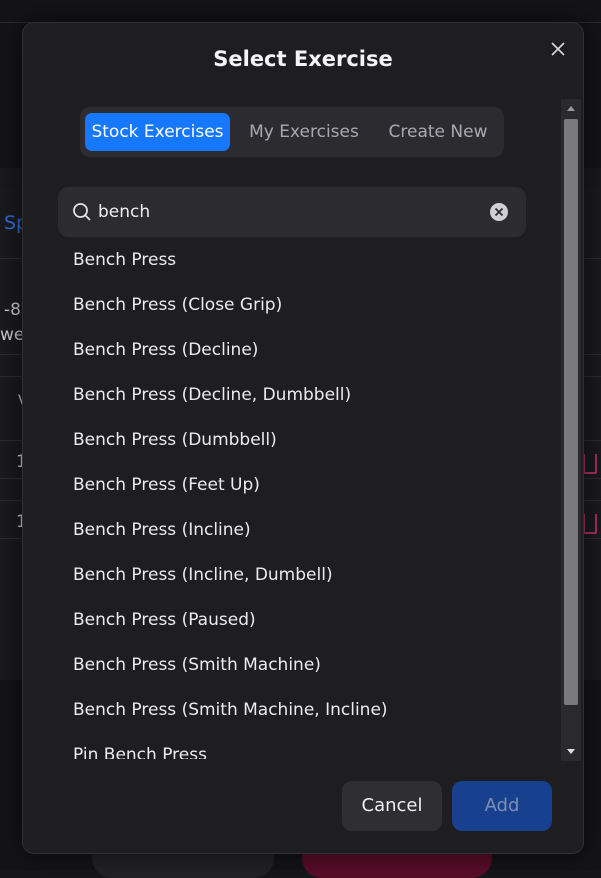 The image size is (601, 878). Describe the element at coordinates (162, 533) in the screenshot. I see `list-item: Bench Press (Incline)` at that location.